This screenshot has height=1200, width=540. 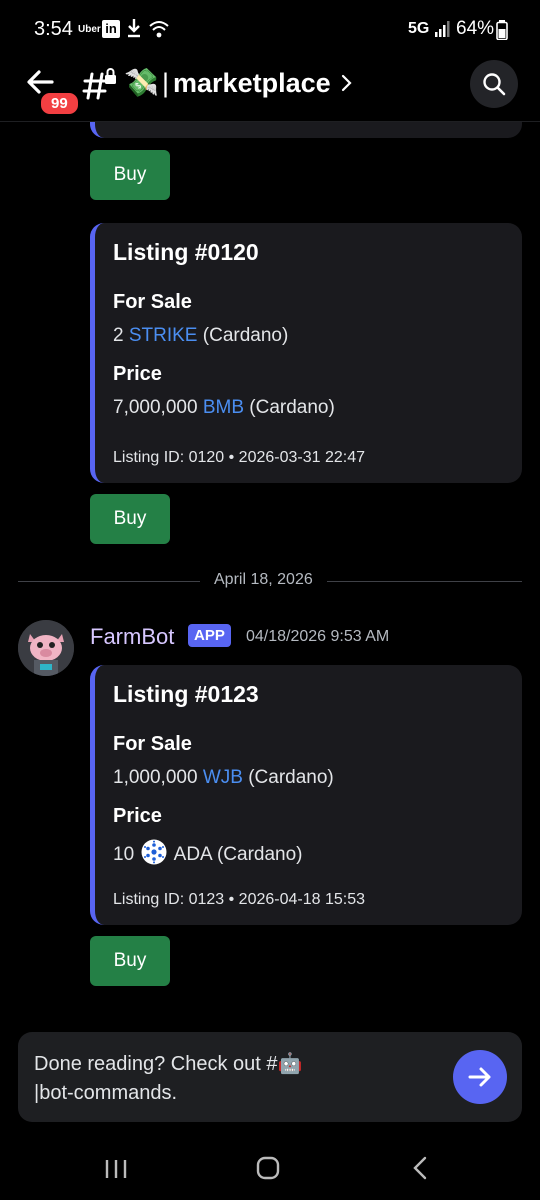 What do you see at coordinates (347, 83) in the screenshot?
I see `chevron-right-icon` at bounding box center [347, 83].